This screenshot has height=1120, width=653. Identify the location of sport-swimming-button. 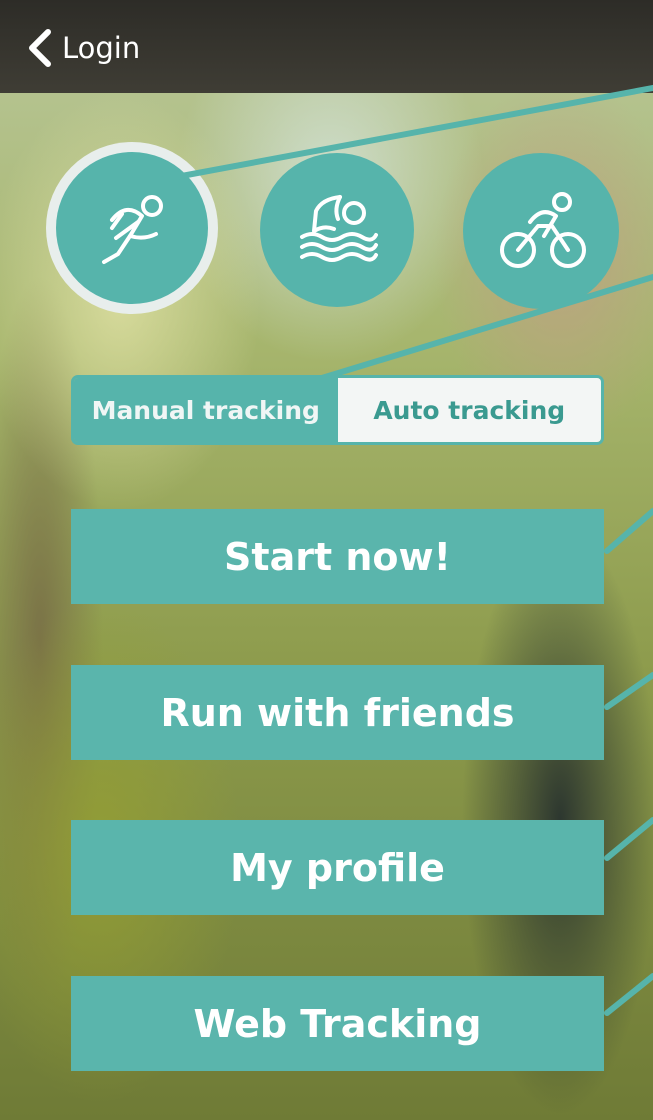
(337, 230).